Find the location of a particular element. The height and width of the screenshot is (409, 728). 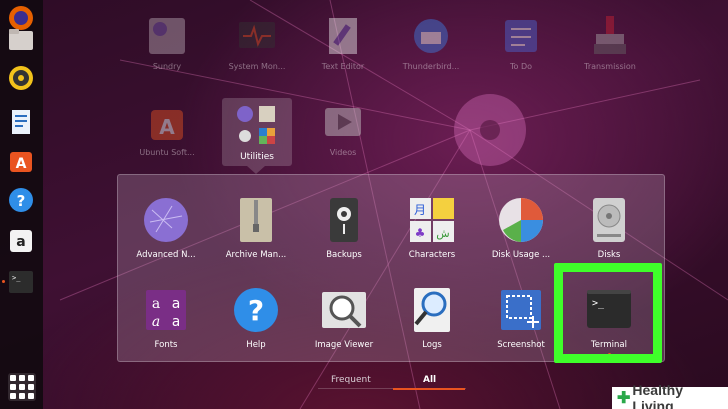

folder-pointer is located at coordinates (256, 170).